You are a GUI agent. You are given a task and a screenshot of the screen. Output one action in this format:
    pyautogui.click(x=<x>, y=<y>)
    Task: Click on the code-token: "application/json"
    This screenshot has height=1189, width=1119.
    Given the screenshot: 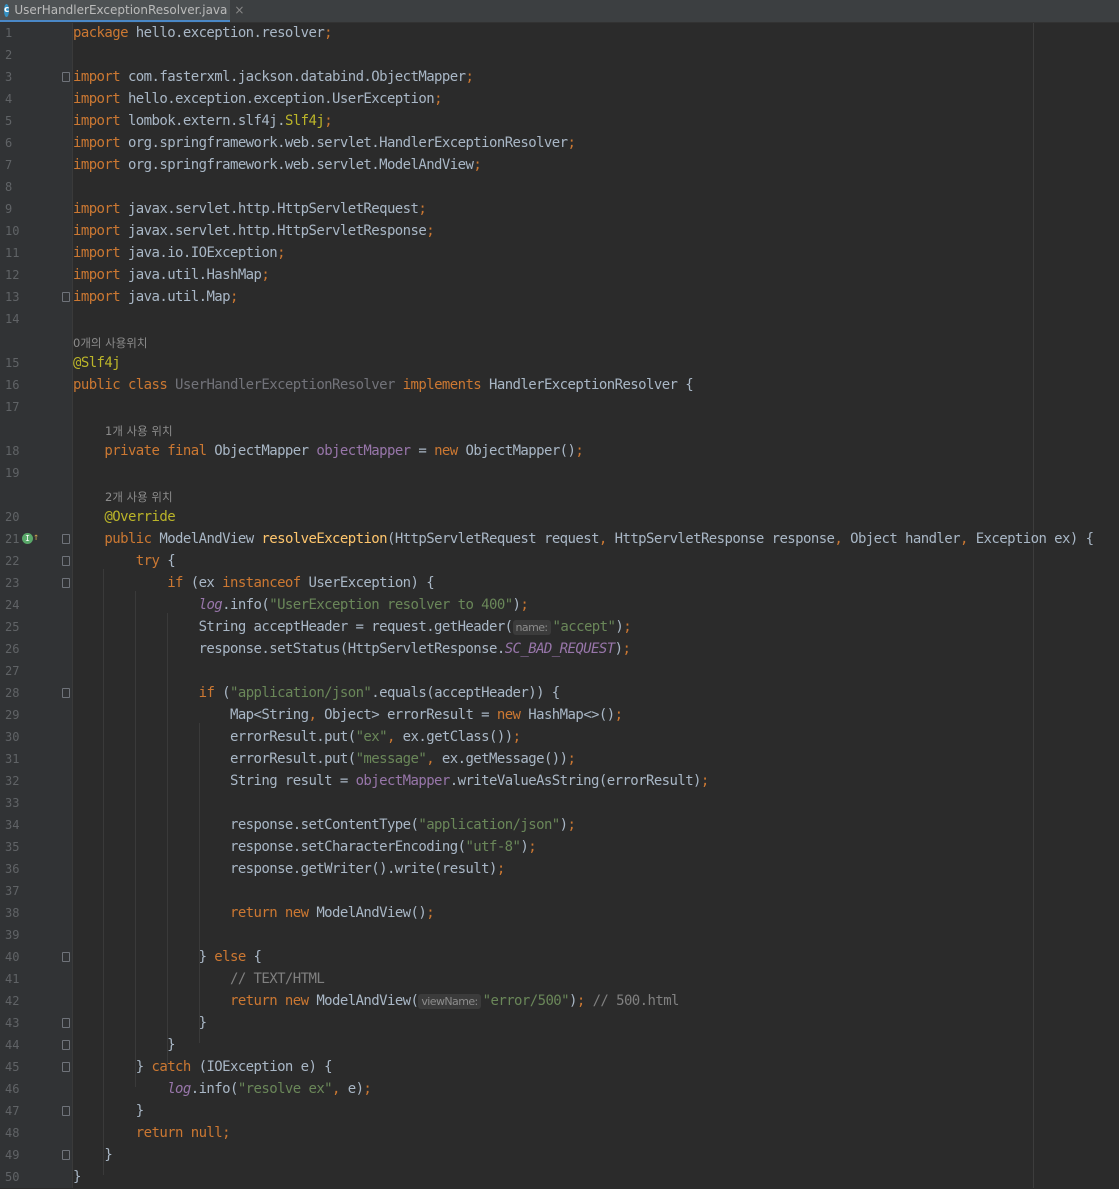 What is the action you would take?
    pyautogui.click(x=489, y=825)
    